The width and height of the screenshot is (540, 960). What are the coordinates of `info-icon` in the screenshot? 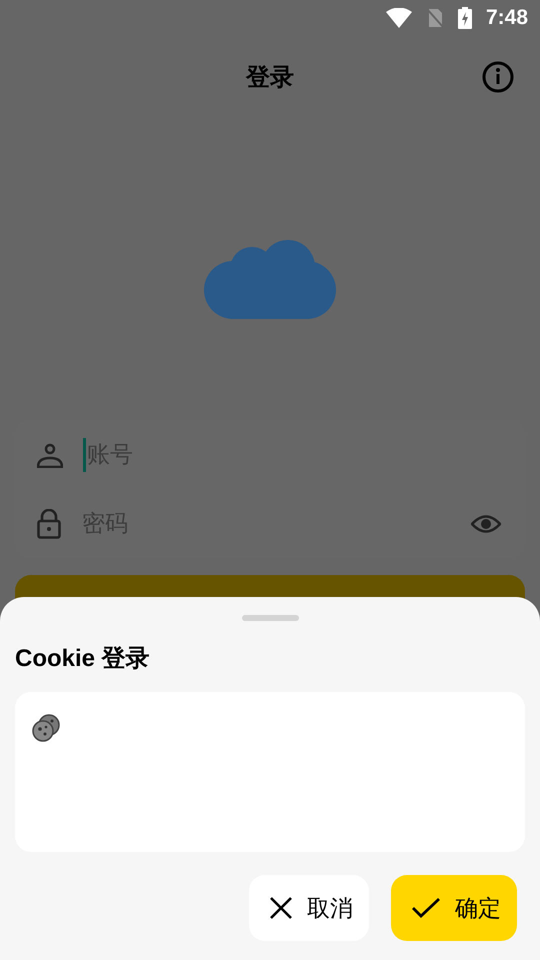 It's located at (498, 77).